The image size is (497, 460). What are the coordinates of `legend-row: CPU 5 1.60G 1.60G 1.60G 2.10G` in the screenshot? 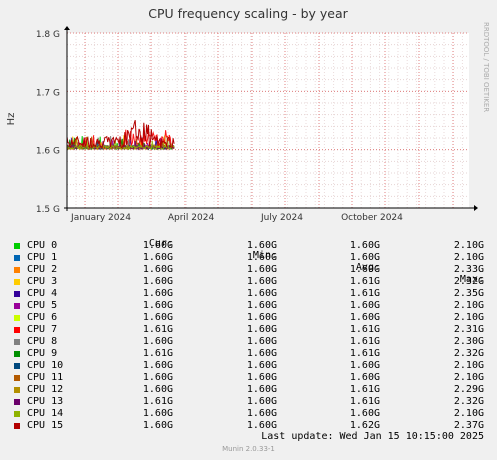 It's located at (248, 306).